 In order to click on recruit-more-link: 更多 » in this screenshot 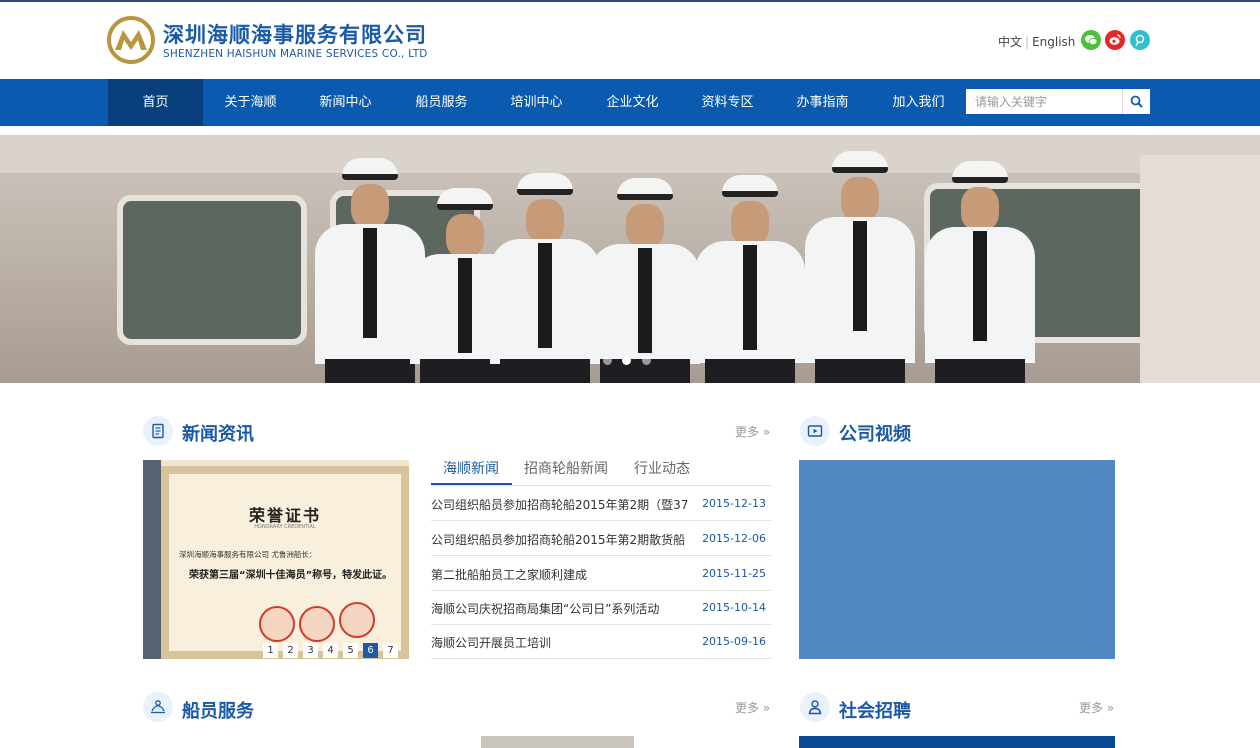, I will do `click(1096, 707)`.